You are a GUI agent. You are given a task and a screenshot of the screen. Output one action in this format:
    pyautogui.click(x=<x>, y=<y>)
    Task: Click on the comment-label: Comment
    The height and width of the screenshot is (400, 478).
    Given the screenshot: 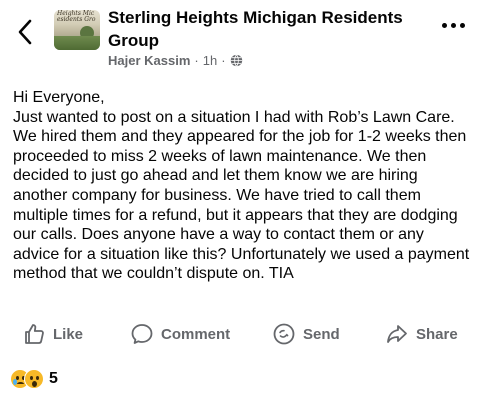 What is the action you would take?
    pyautogui.click(x=196, y=334)
    